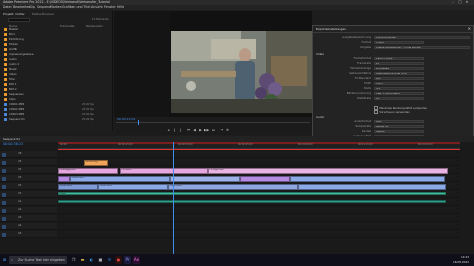 The image size is (474, 266). I want to click on track-header: A3, so click(28, 218).